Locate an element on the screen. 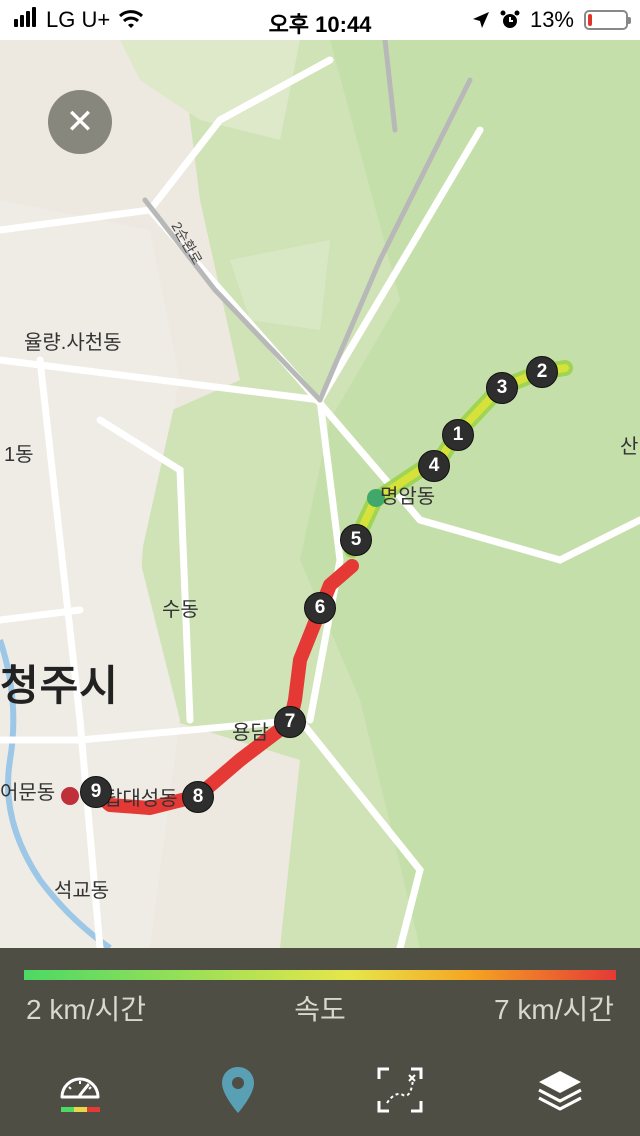 Image resolution: width=640 pixels, height=1136 pixels. route-marker-3: 3 is located at coordinates (502, 388).